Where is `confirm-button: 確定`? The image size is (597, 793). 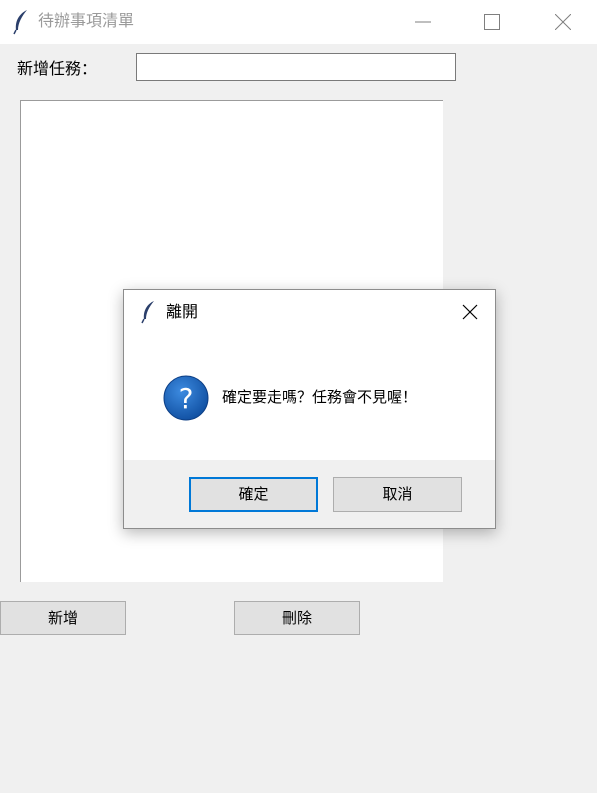 confirm-button: 確定 is located at coordinates (253, 494).